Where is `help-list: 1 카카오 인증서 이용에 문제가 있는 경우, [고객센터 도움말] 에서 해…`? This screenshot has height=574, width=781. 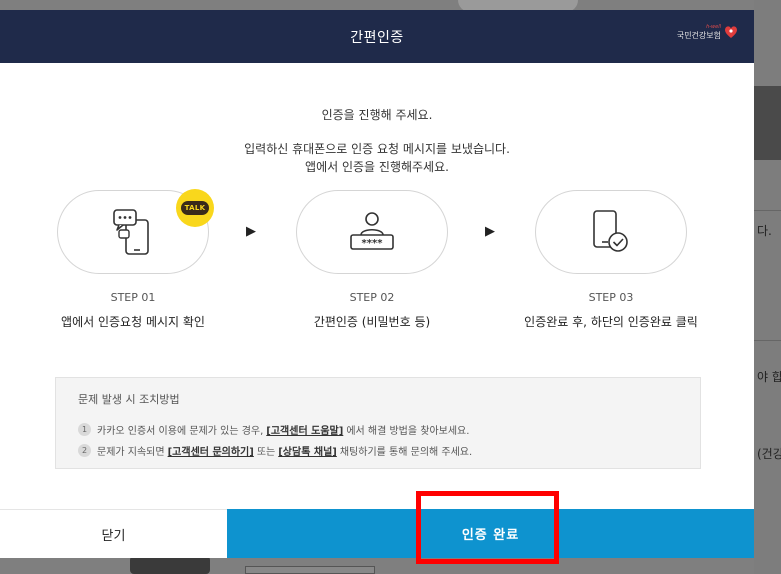 help-list: 1 카카오 인증서 이용에 문제가 있는 경우, [고객센터 도움말] 에서 해… is located at coordinates (378, 440).